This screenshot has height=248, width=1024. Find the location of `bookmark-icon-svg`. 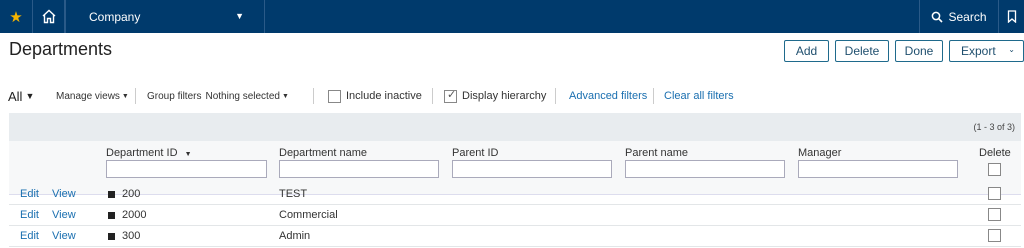

bookmark-icon-svg is located at coordinates (1011, 16).